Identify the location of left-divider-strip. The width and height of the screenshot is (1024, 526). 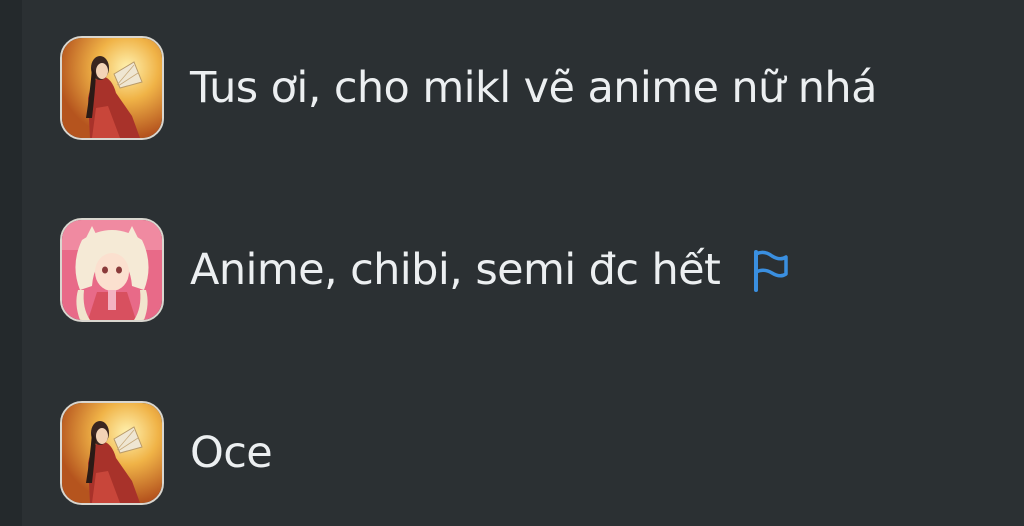
(11, 263).